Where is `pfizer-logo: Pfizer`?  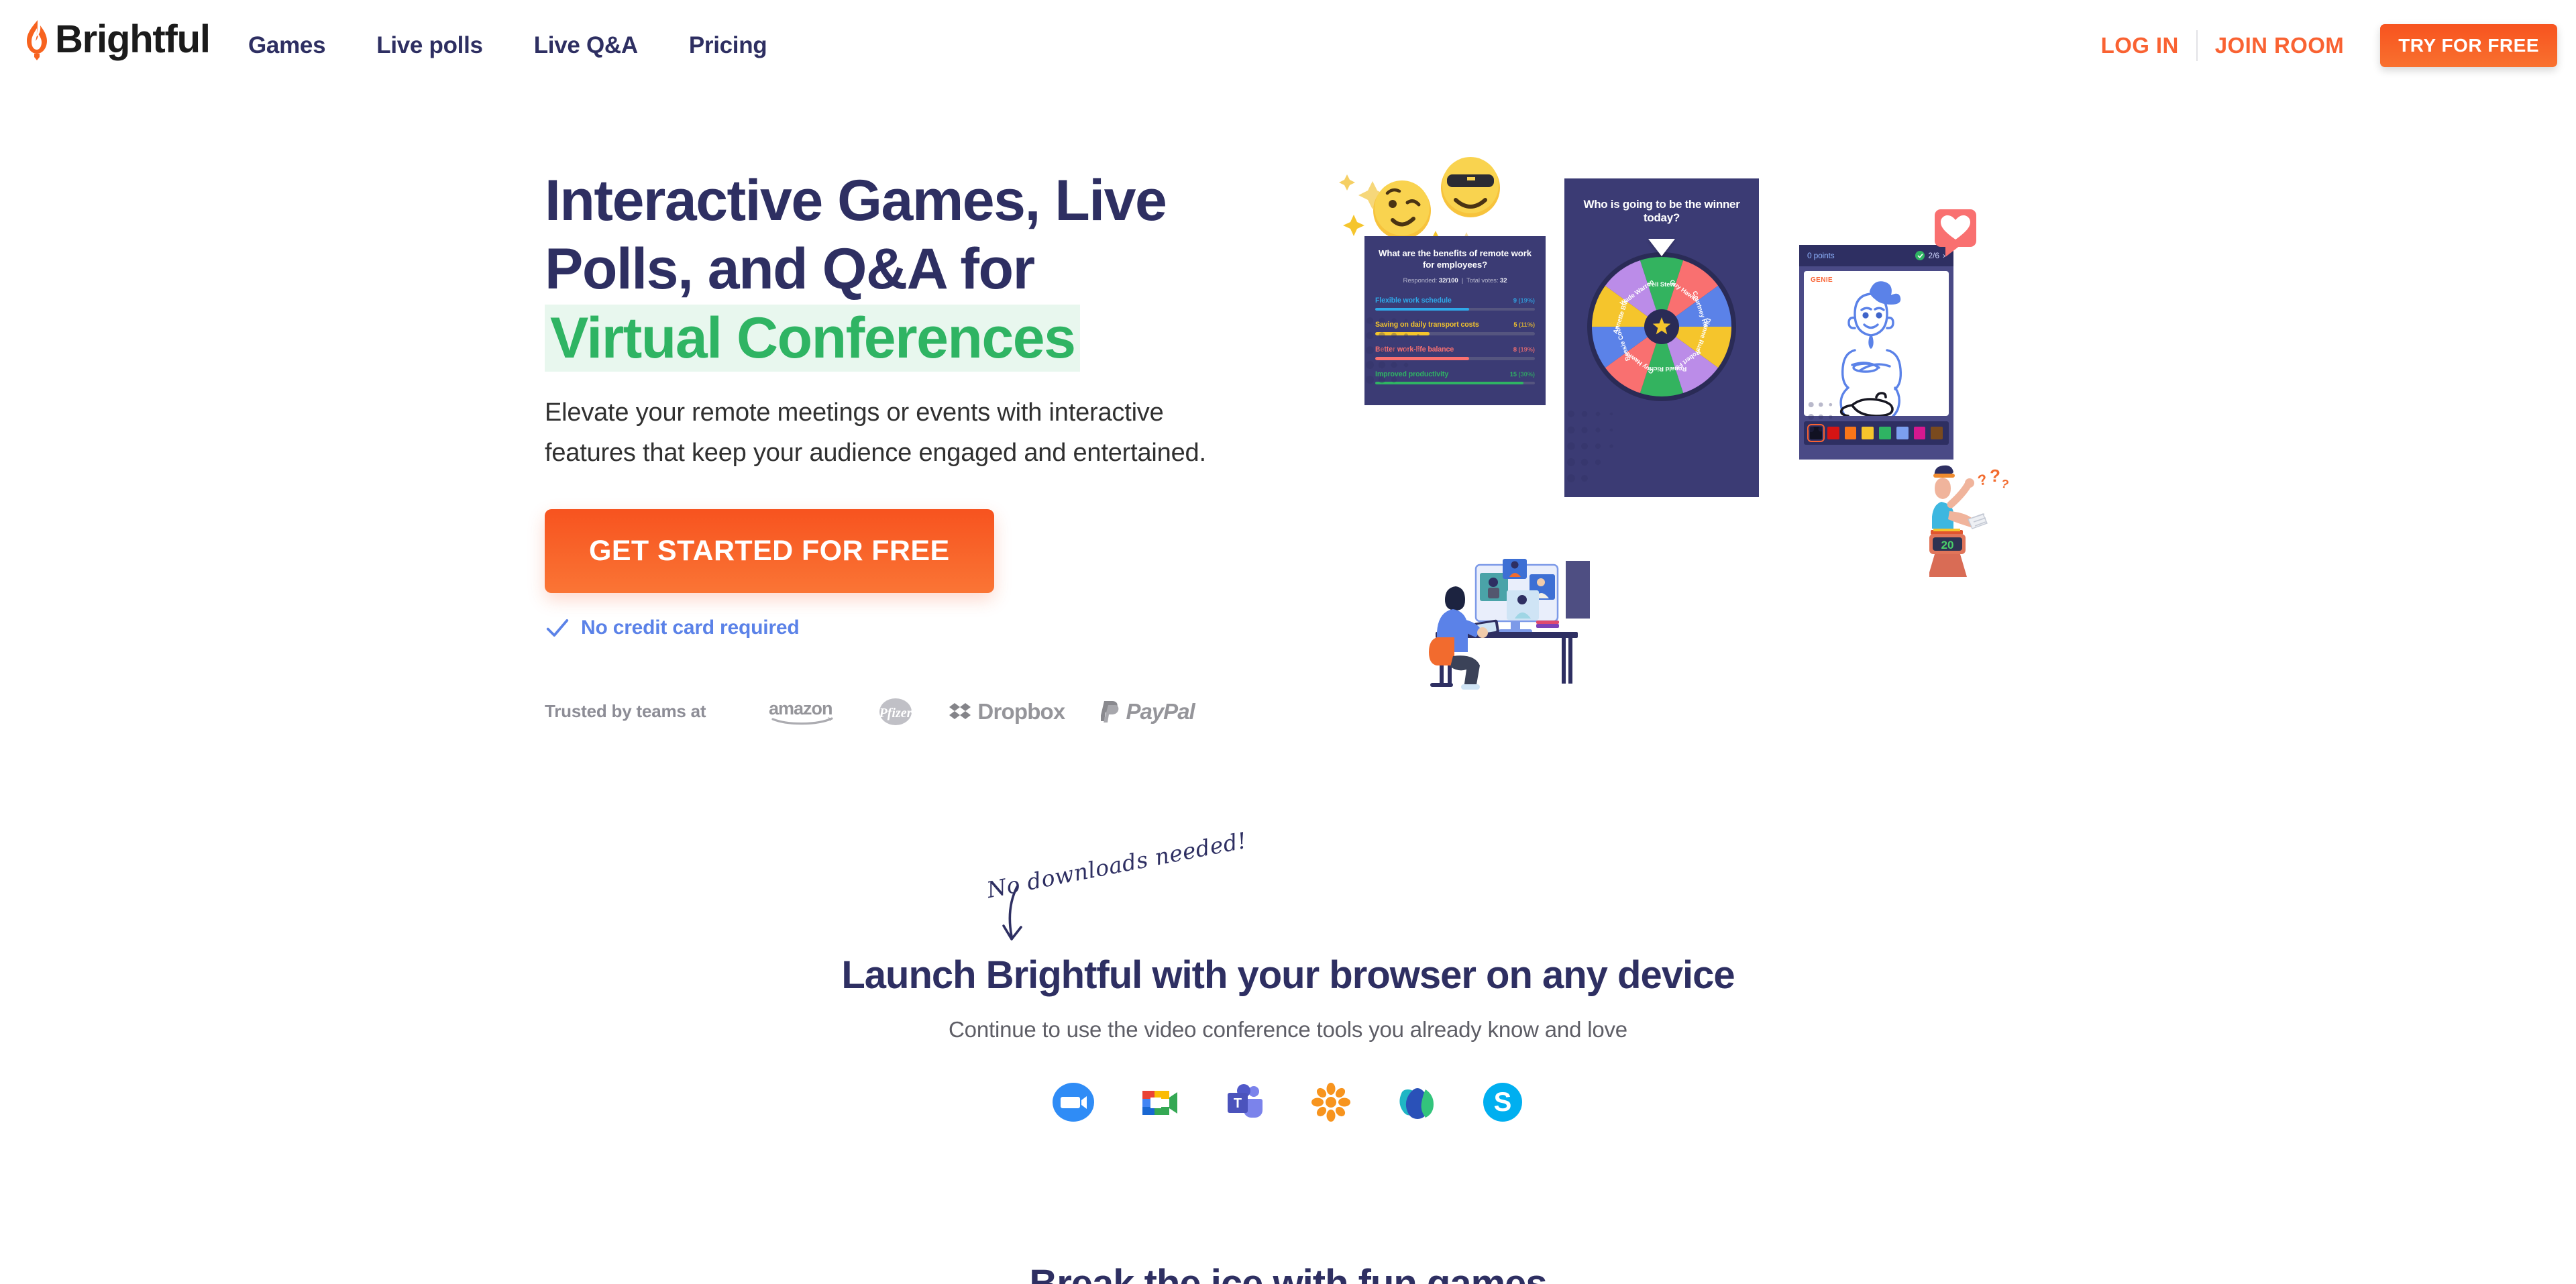 pfizer-logo: Pfizer is located at coordinates (895, 712).